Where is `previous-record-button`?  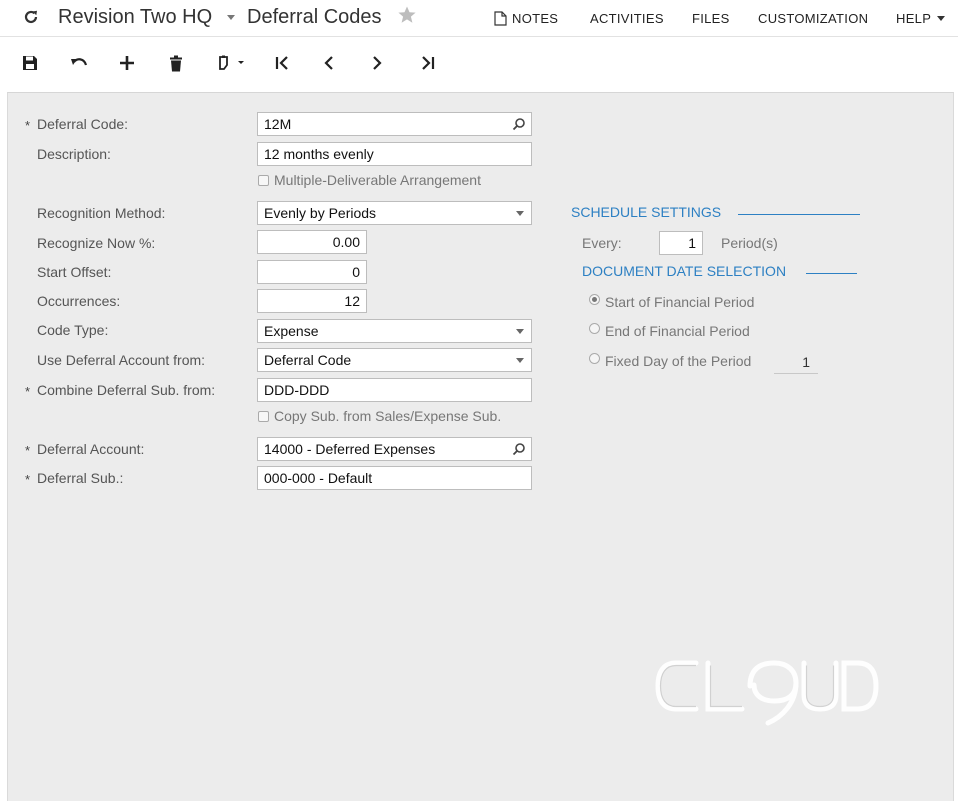 previous-record-button is located at coordinates (329, 63).